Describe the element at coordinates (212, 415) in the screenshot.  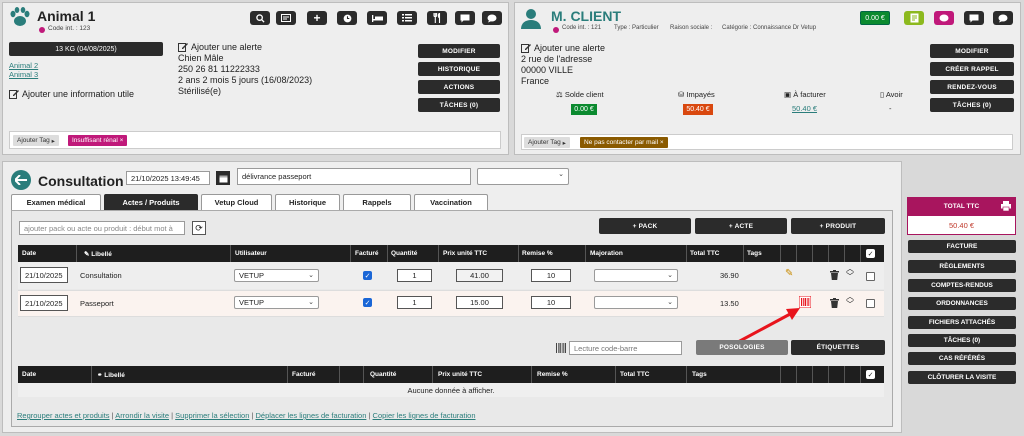
I see `delete-selection-link: Supprimer la sélection` at that location.